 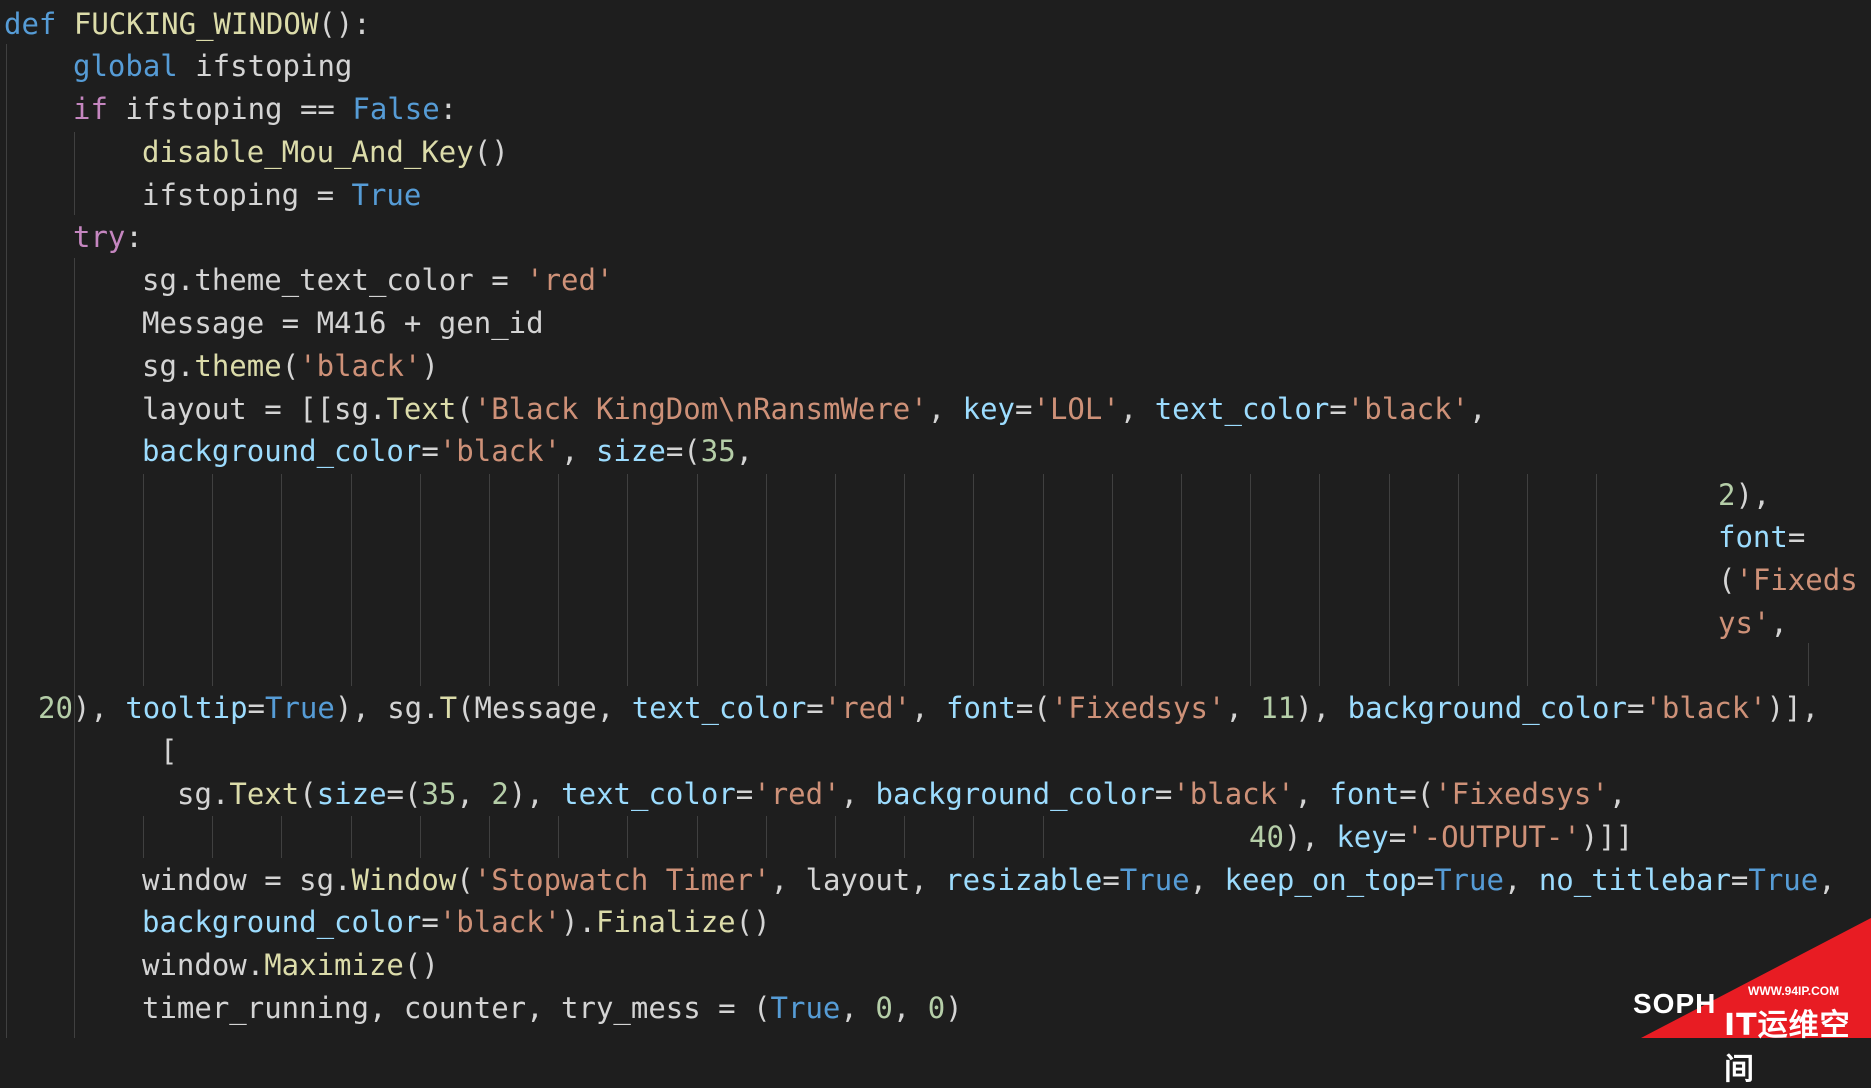 I want to click on code-token: window., so click(x=203, y=965).